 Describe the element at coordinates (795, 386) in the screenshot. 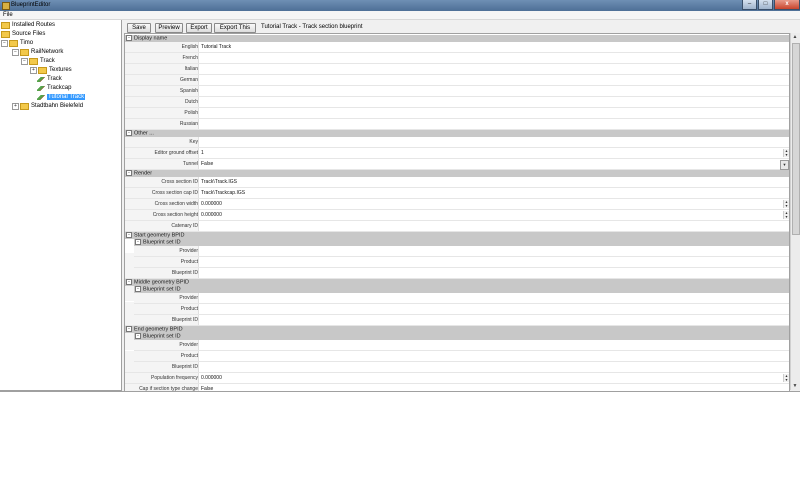

I see `scroll-down-icon: ▼` at that location.